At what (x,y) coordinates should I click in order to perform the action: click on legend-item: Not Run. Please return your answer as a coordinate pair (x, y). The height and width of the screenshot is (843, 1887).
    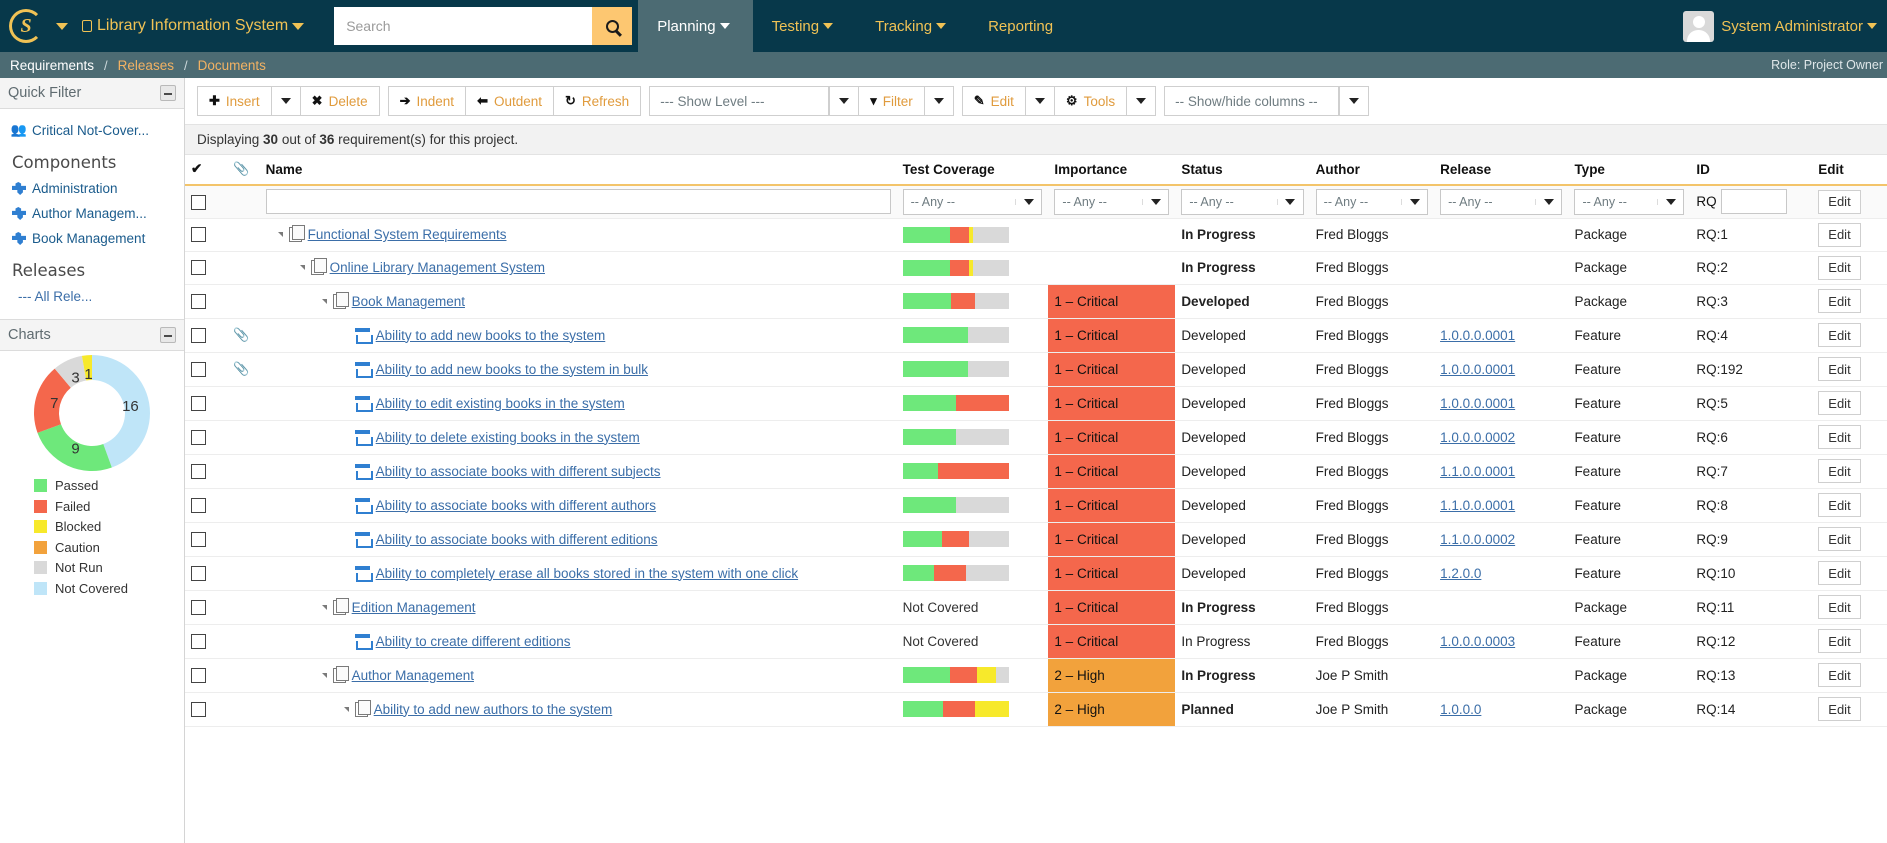
    Looking at the image, I should click on (109, 567).